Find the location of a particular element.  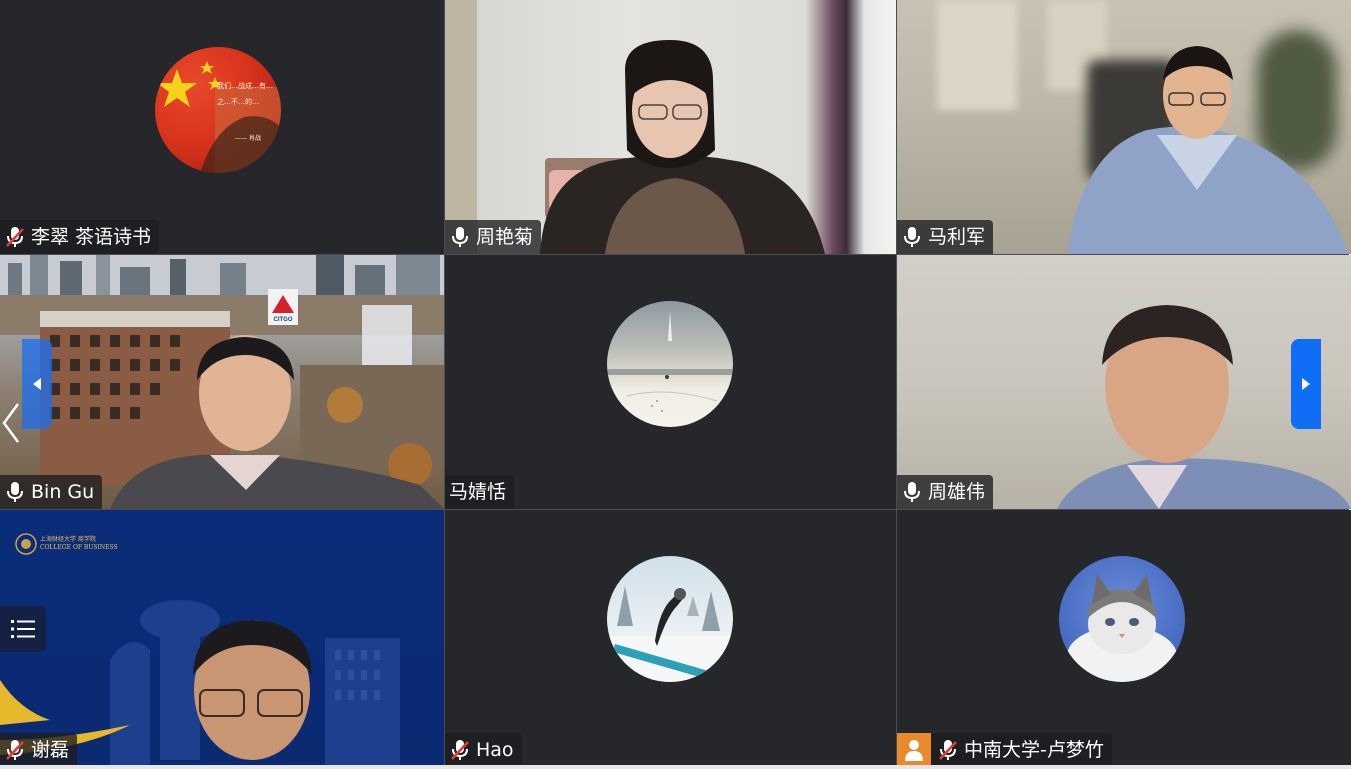

participants-list-button is located at coordinates (23, 629).